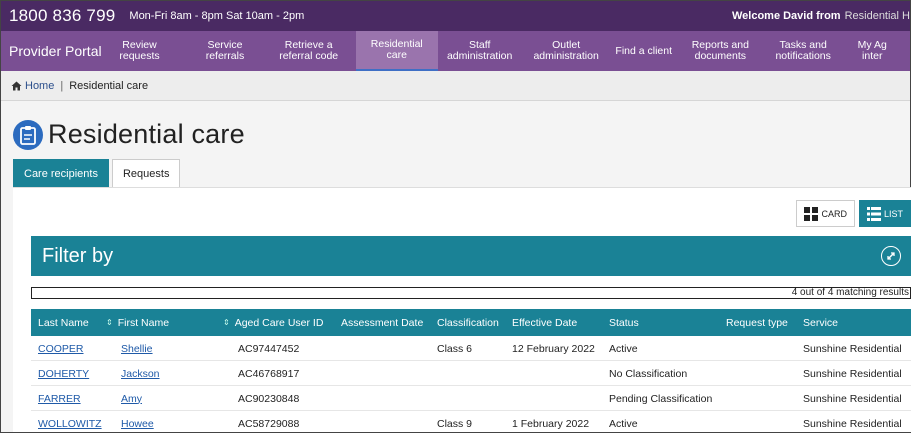 Image resolution: width=911 pixels, height=433 pixels. I want to click on column-header-status: Status, so click(624, 322).